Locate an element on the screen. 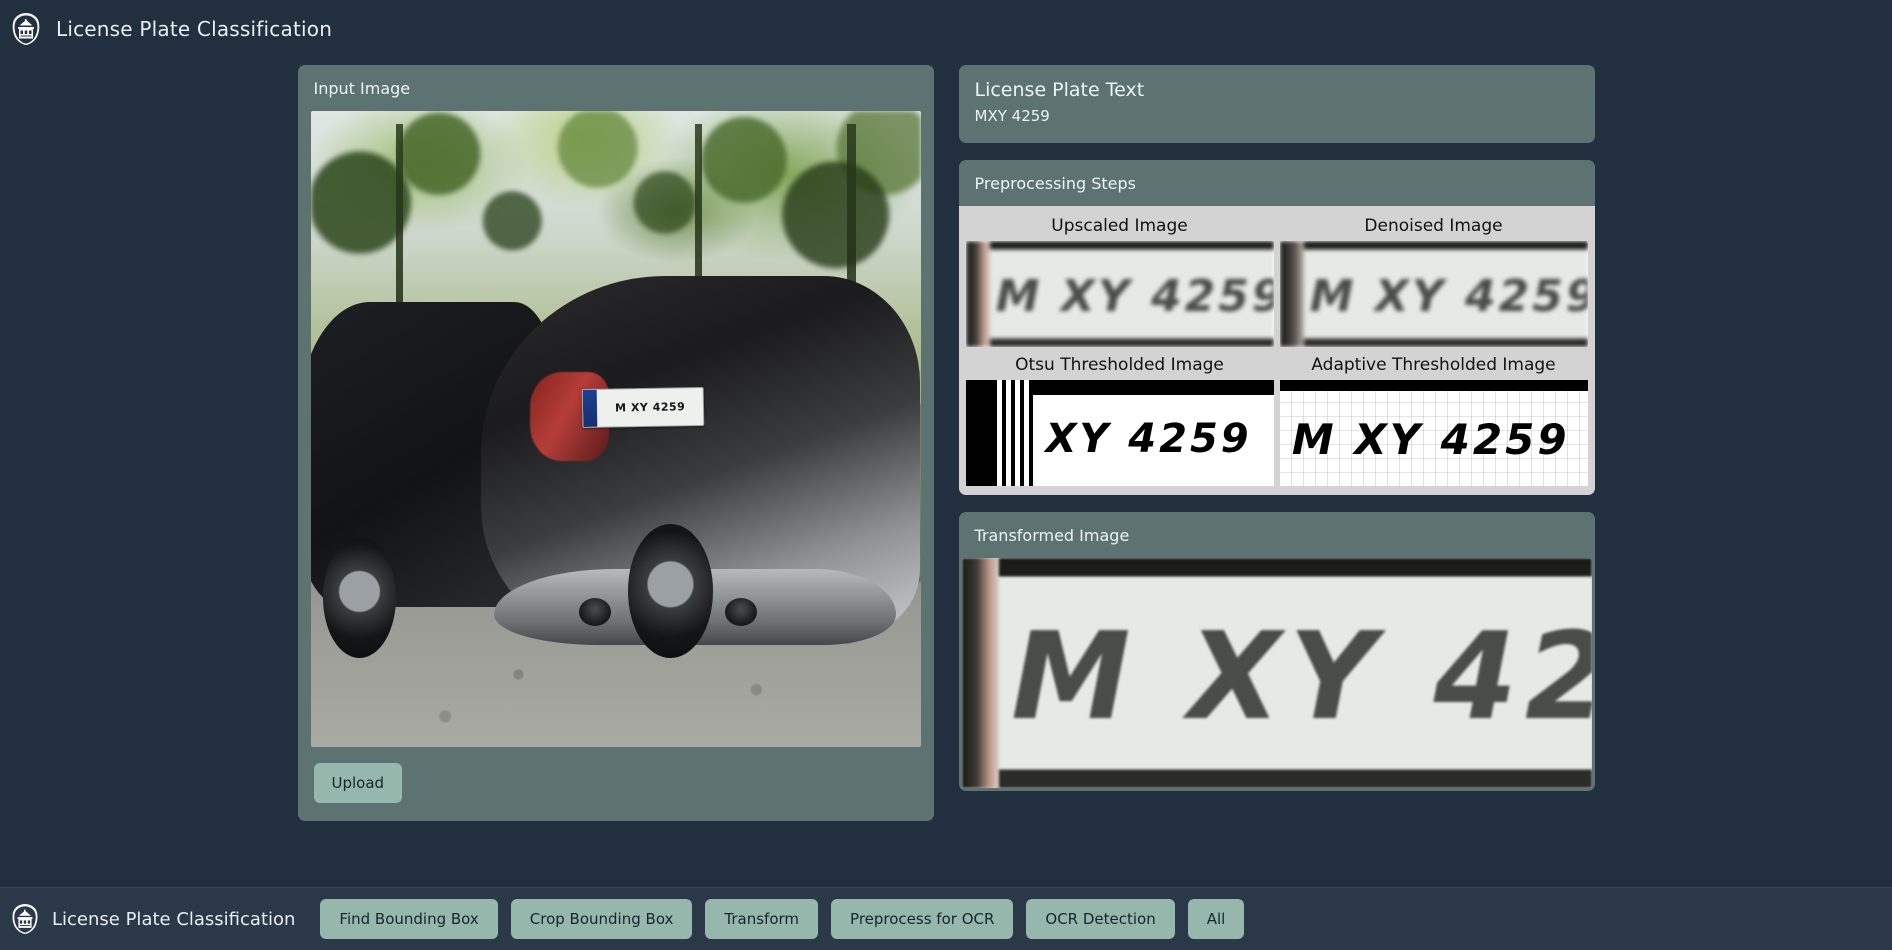 The height and width of the screenshot is (950, 1892). preprocessing-steps-title: Preprocessing Steps is located at coordinates (1055, 183).